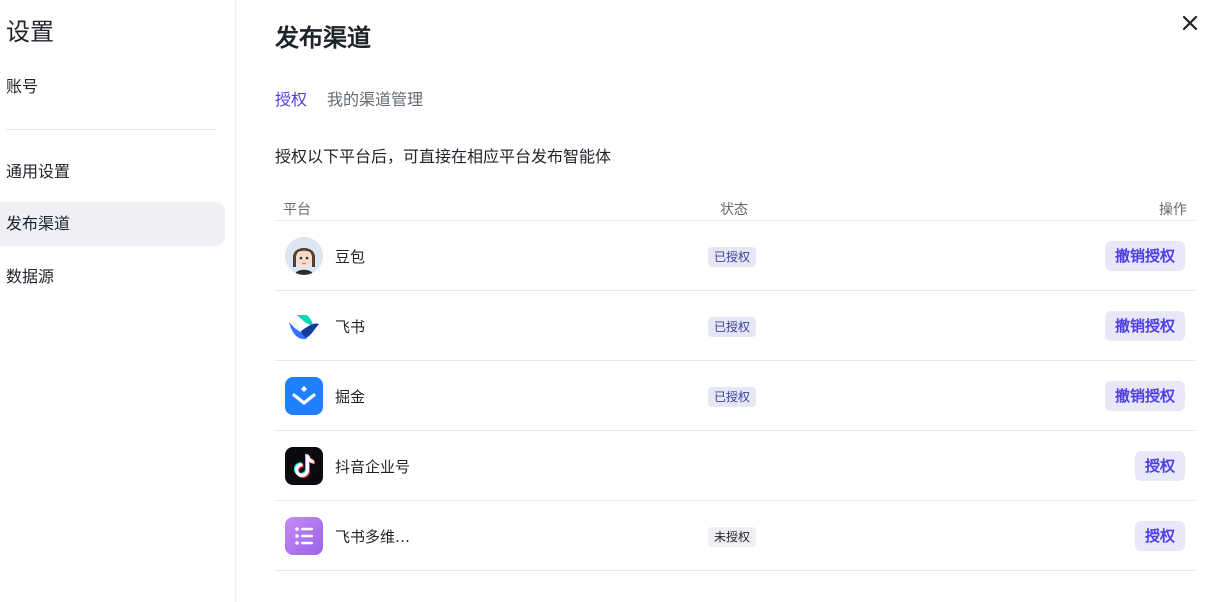 This screenshot has width=1227, height=602. Describe the element at coordinates (291, 100) in the screenshot. I see `tab-authorize: 授权` at that location.